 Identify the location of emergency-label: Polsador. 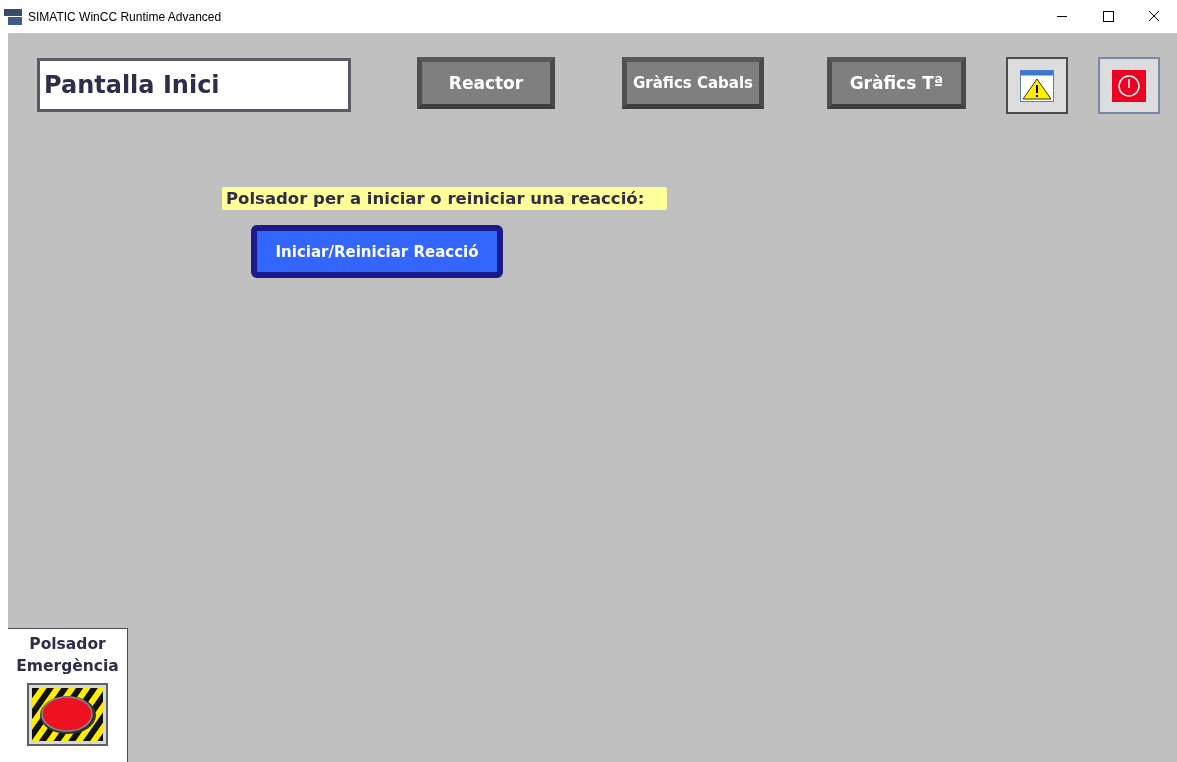
(67, 644).